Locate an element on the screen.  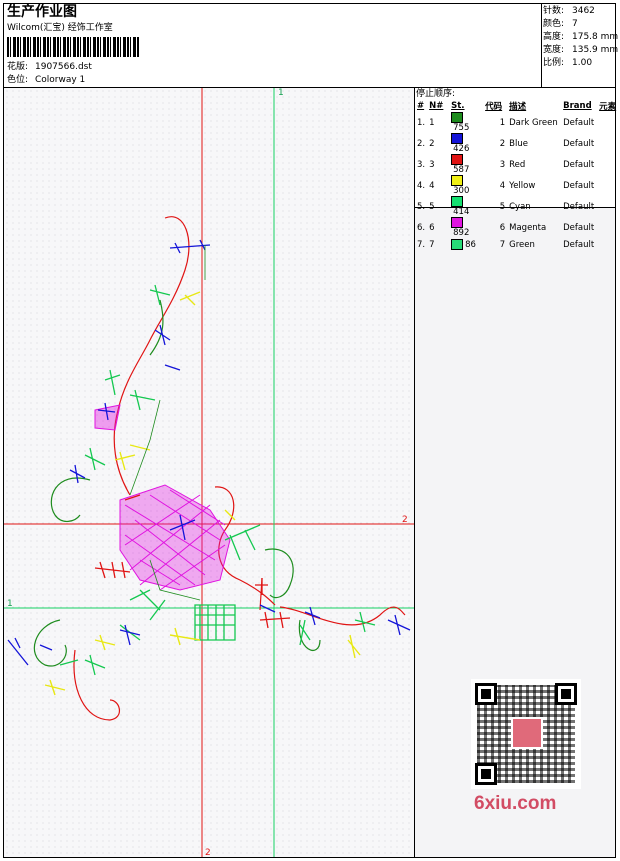
col-description: 描述 is located at coordinates (518, 107).